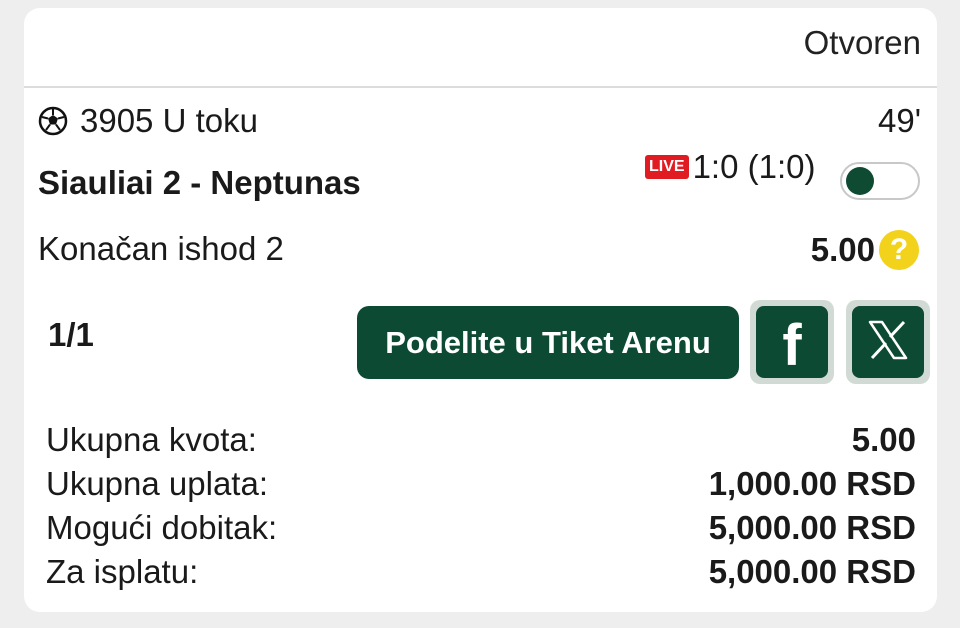 This screenshot has width=960, height=628. I want to click on odd-value: 5.00, so click(842, 249).